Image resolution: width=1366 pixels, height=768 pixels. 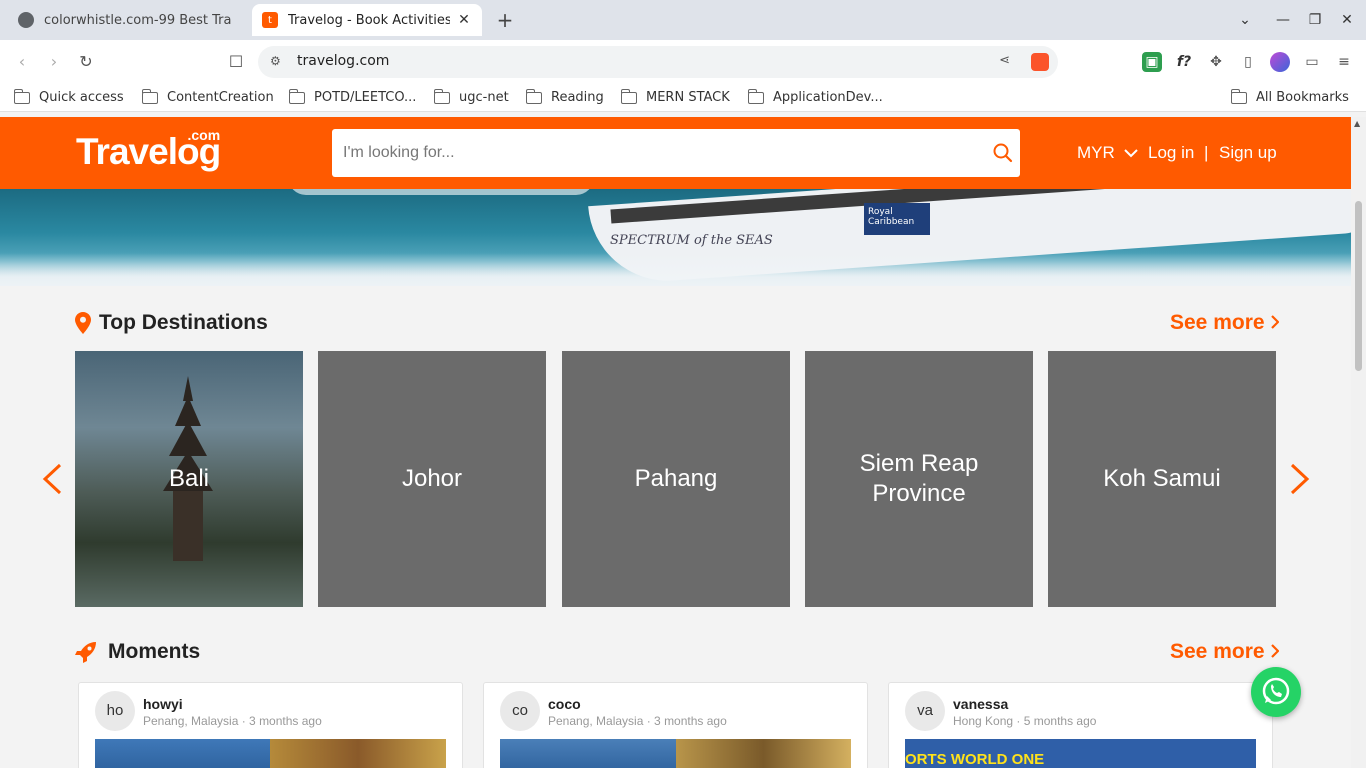 I want to click on back-button: ‹, so click(x=22, y=62).